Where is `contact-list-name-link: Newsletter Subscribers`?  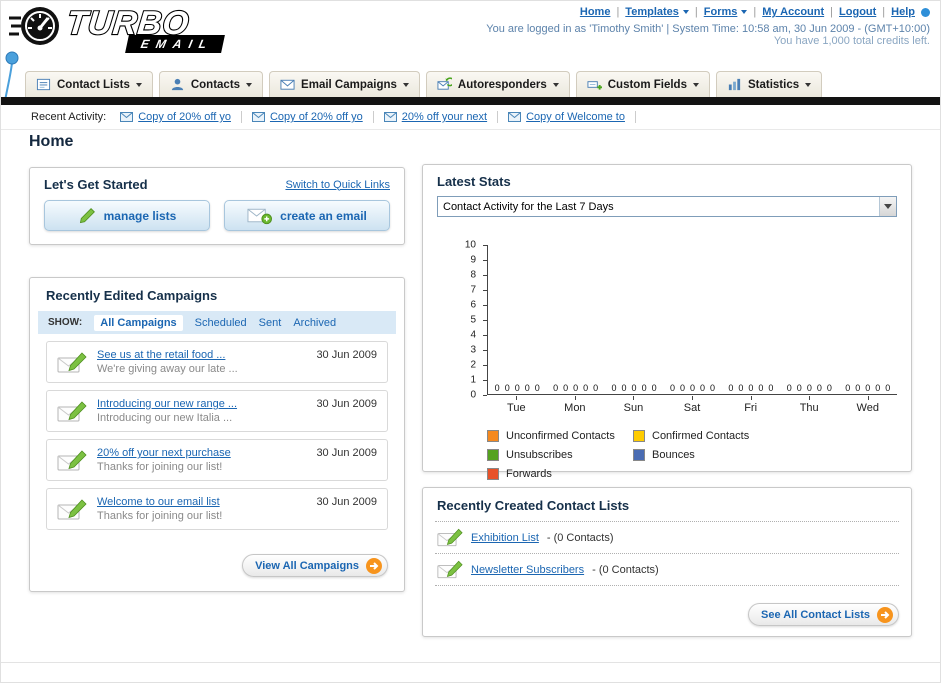
contact-list-name-link: Newsletter Subscribers is located at coordinates (527, 570).